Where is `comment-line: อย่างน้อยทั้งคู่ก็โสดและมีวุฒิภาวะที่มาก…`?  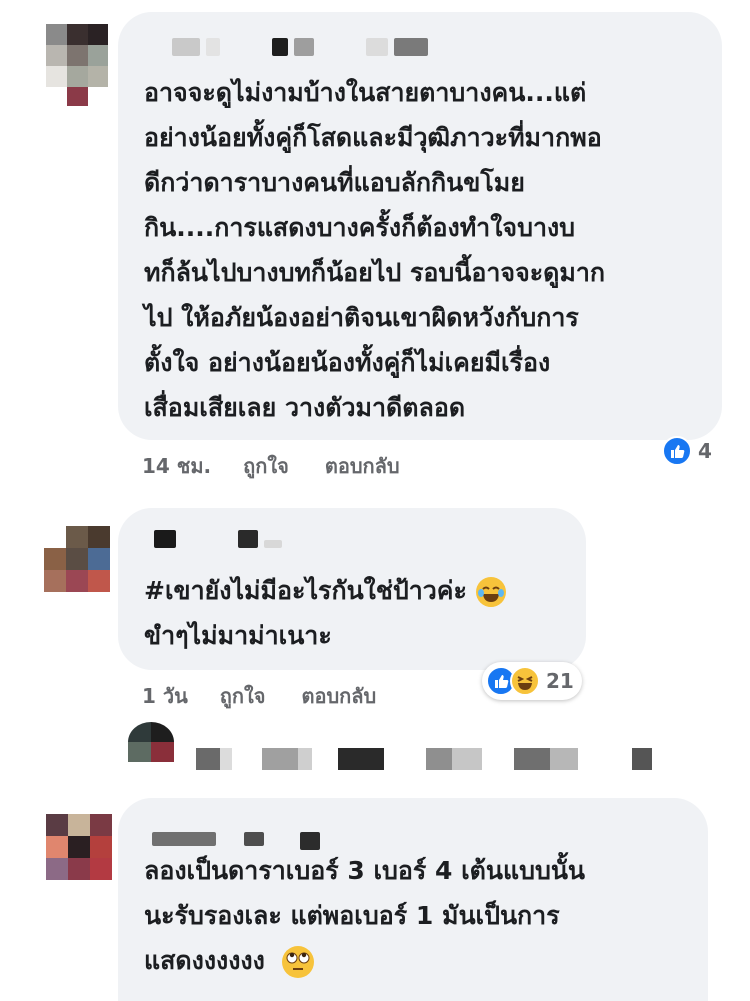
comment-line: อย่างน้อยทั้งคู่ก็โสดและมีวุฒิภาวะที่มาก… is located at coordinates (373, 137).